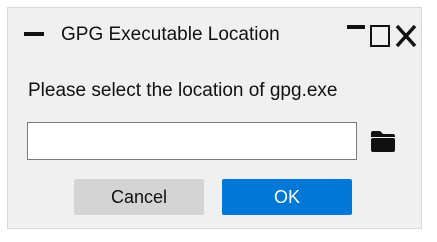 This screenshot has height=242, width=437. I want to click on browse-button, so click(383, 141).